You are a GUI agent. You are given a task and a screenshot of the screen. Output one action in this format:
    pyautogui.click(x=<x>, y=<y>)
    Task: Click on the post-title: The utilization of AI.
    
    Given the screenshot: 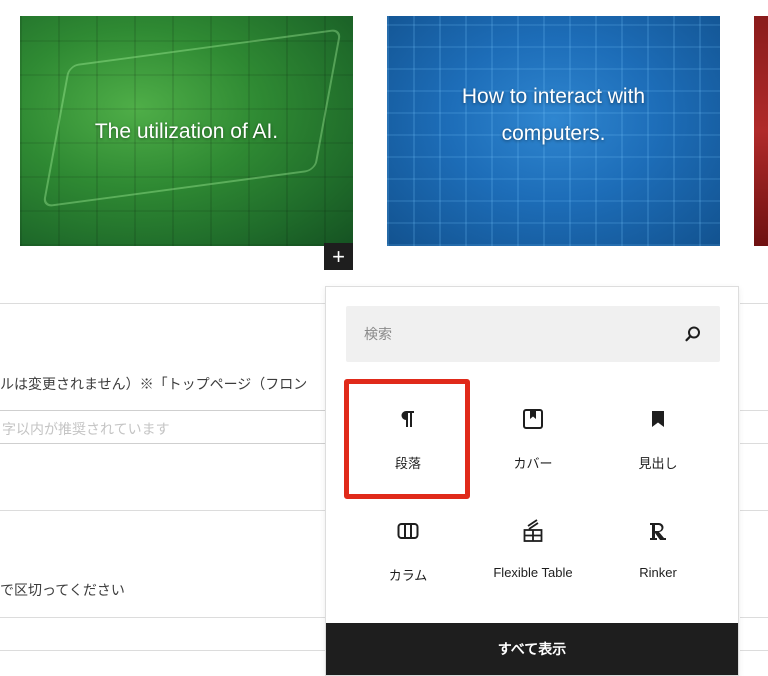 What is the action you would take?
    pyautogui.click(x=187, y=131)
    